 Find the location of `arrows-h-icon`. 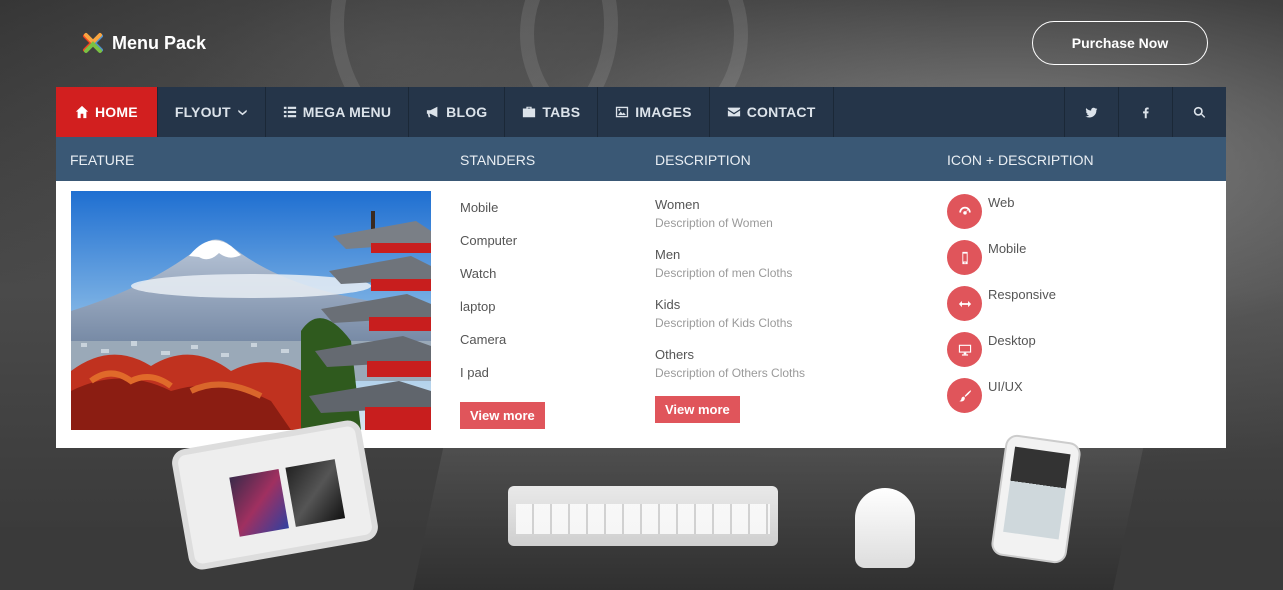

arrows-h-icon is located at coordinates (964, 303).